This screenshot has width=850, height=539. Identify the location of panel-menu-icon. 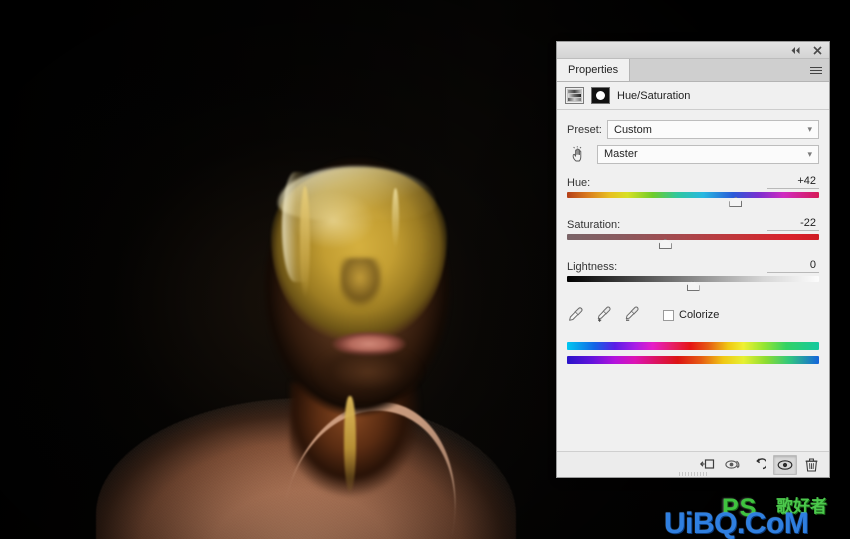
(816, 70).